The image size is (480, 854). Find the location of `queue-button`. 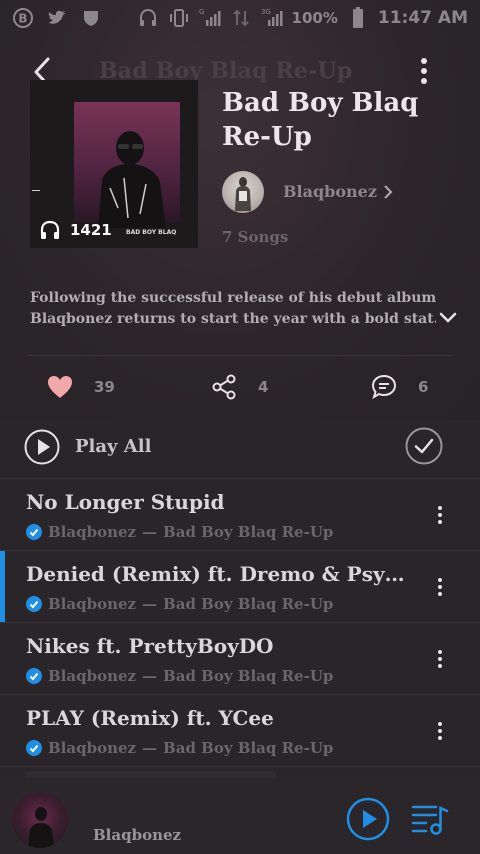

queue-button is located at coordinates (430, 819).